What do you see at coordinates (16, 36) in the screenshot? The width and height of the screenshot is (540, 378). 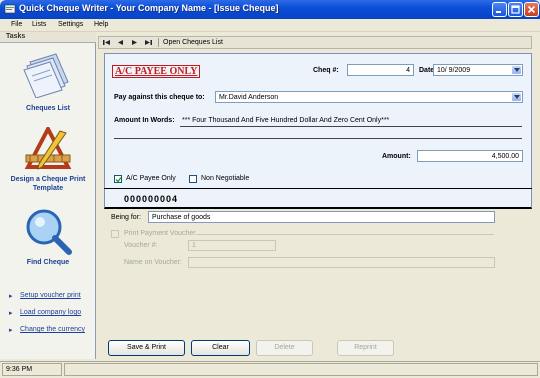 I see `tasks-title: Tasks` at bounding box center [16, 36].